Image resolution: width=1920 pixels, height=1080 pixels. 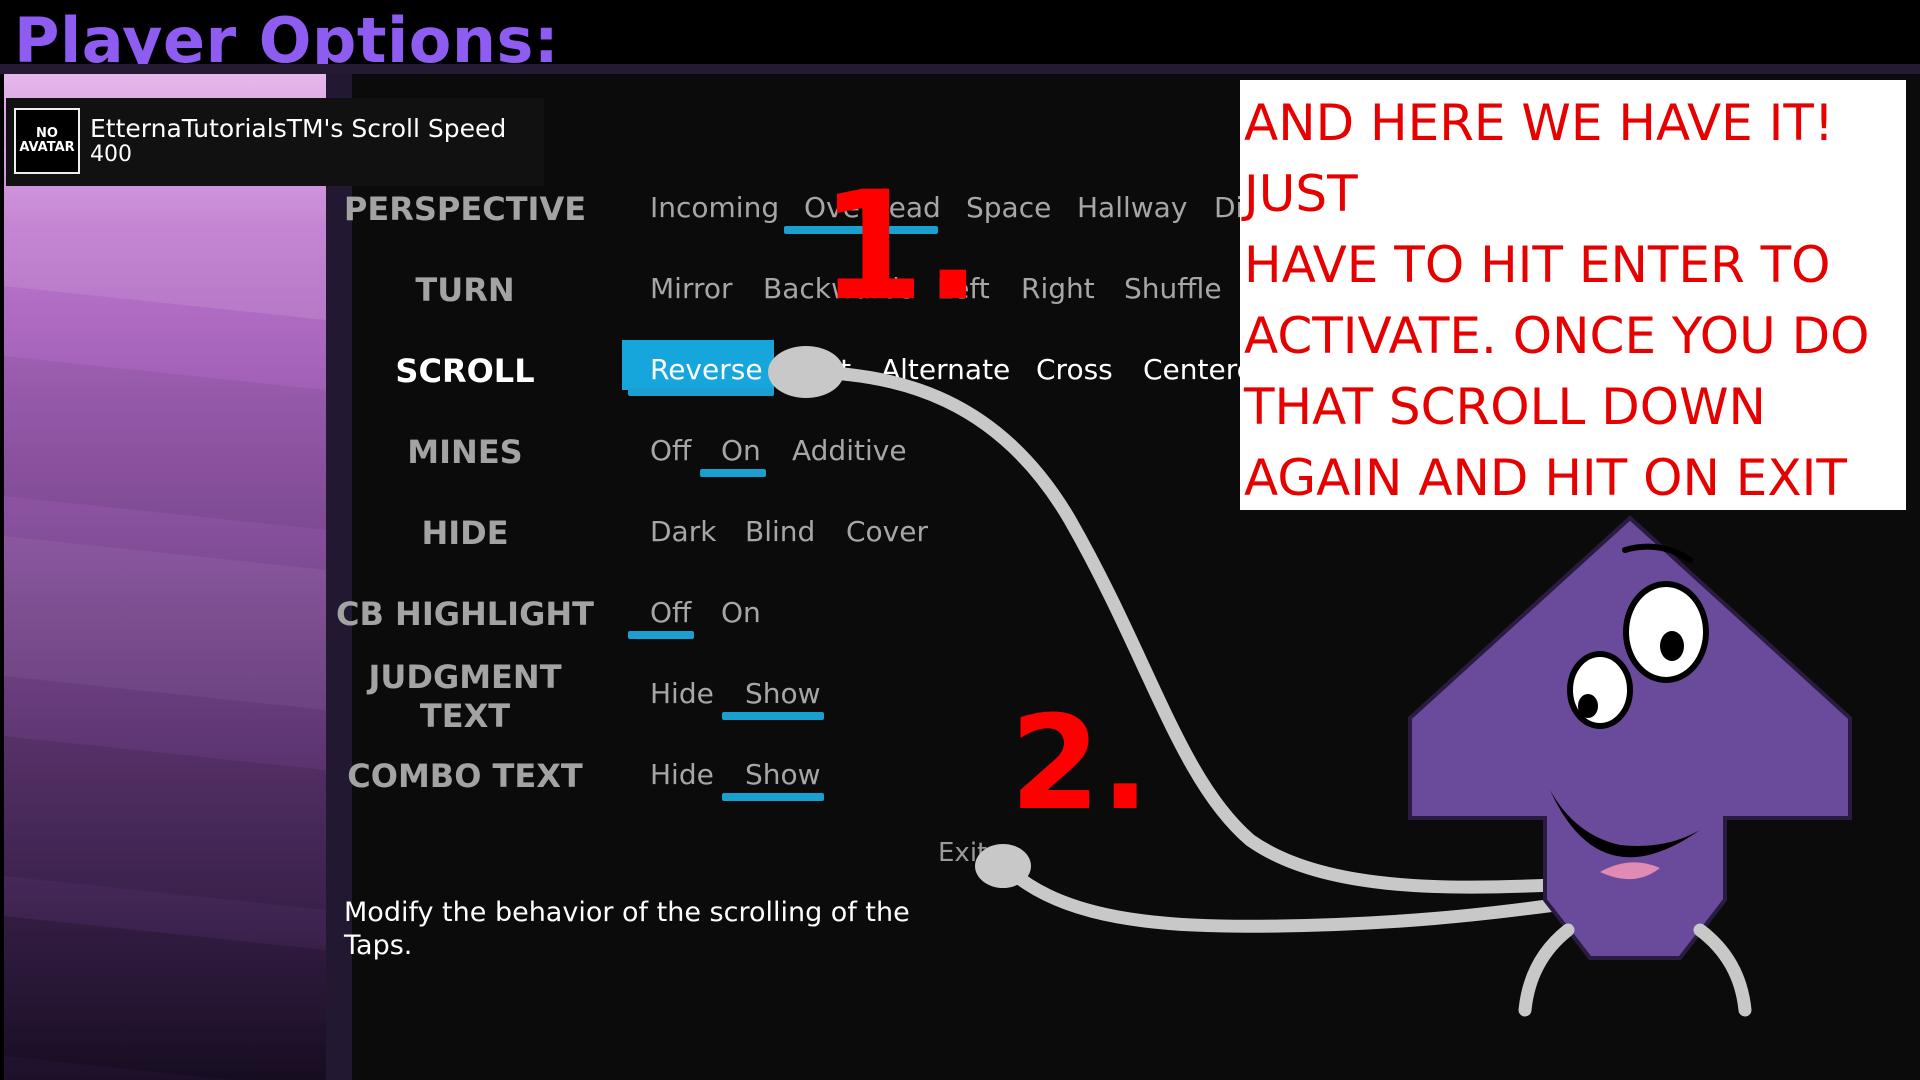 What do you see at coordinates (1505, 407) in the screenshot?
I see `note-line: THAT SCROLL DOWN` at bounding box center [1505, 407].